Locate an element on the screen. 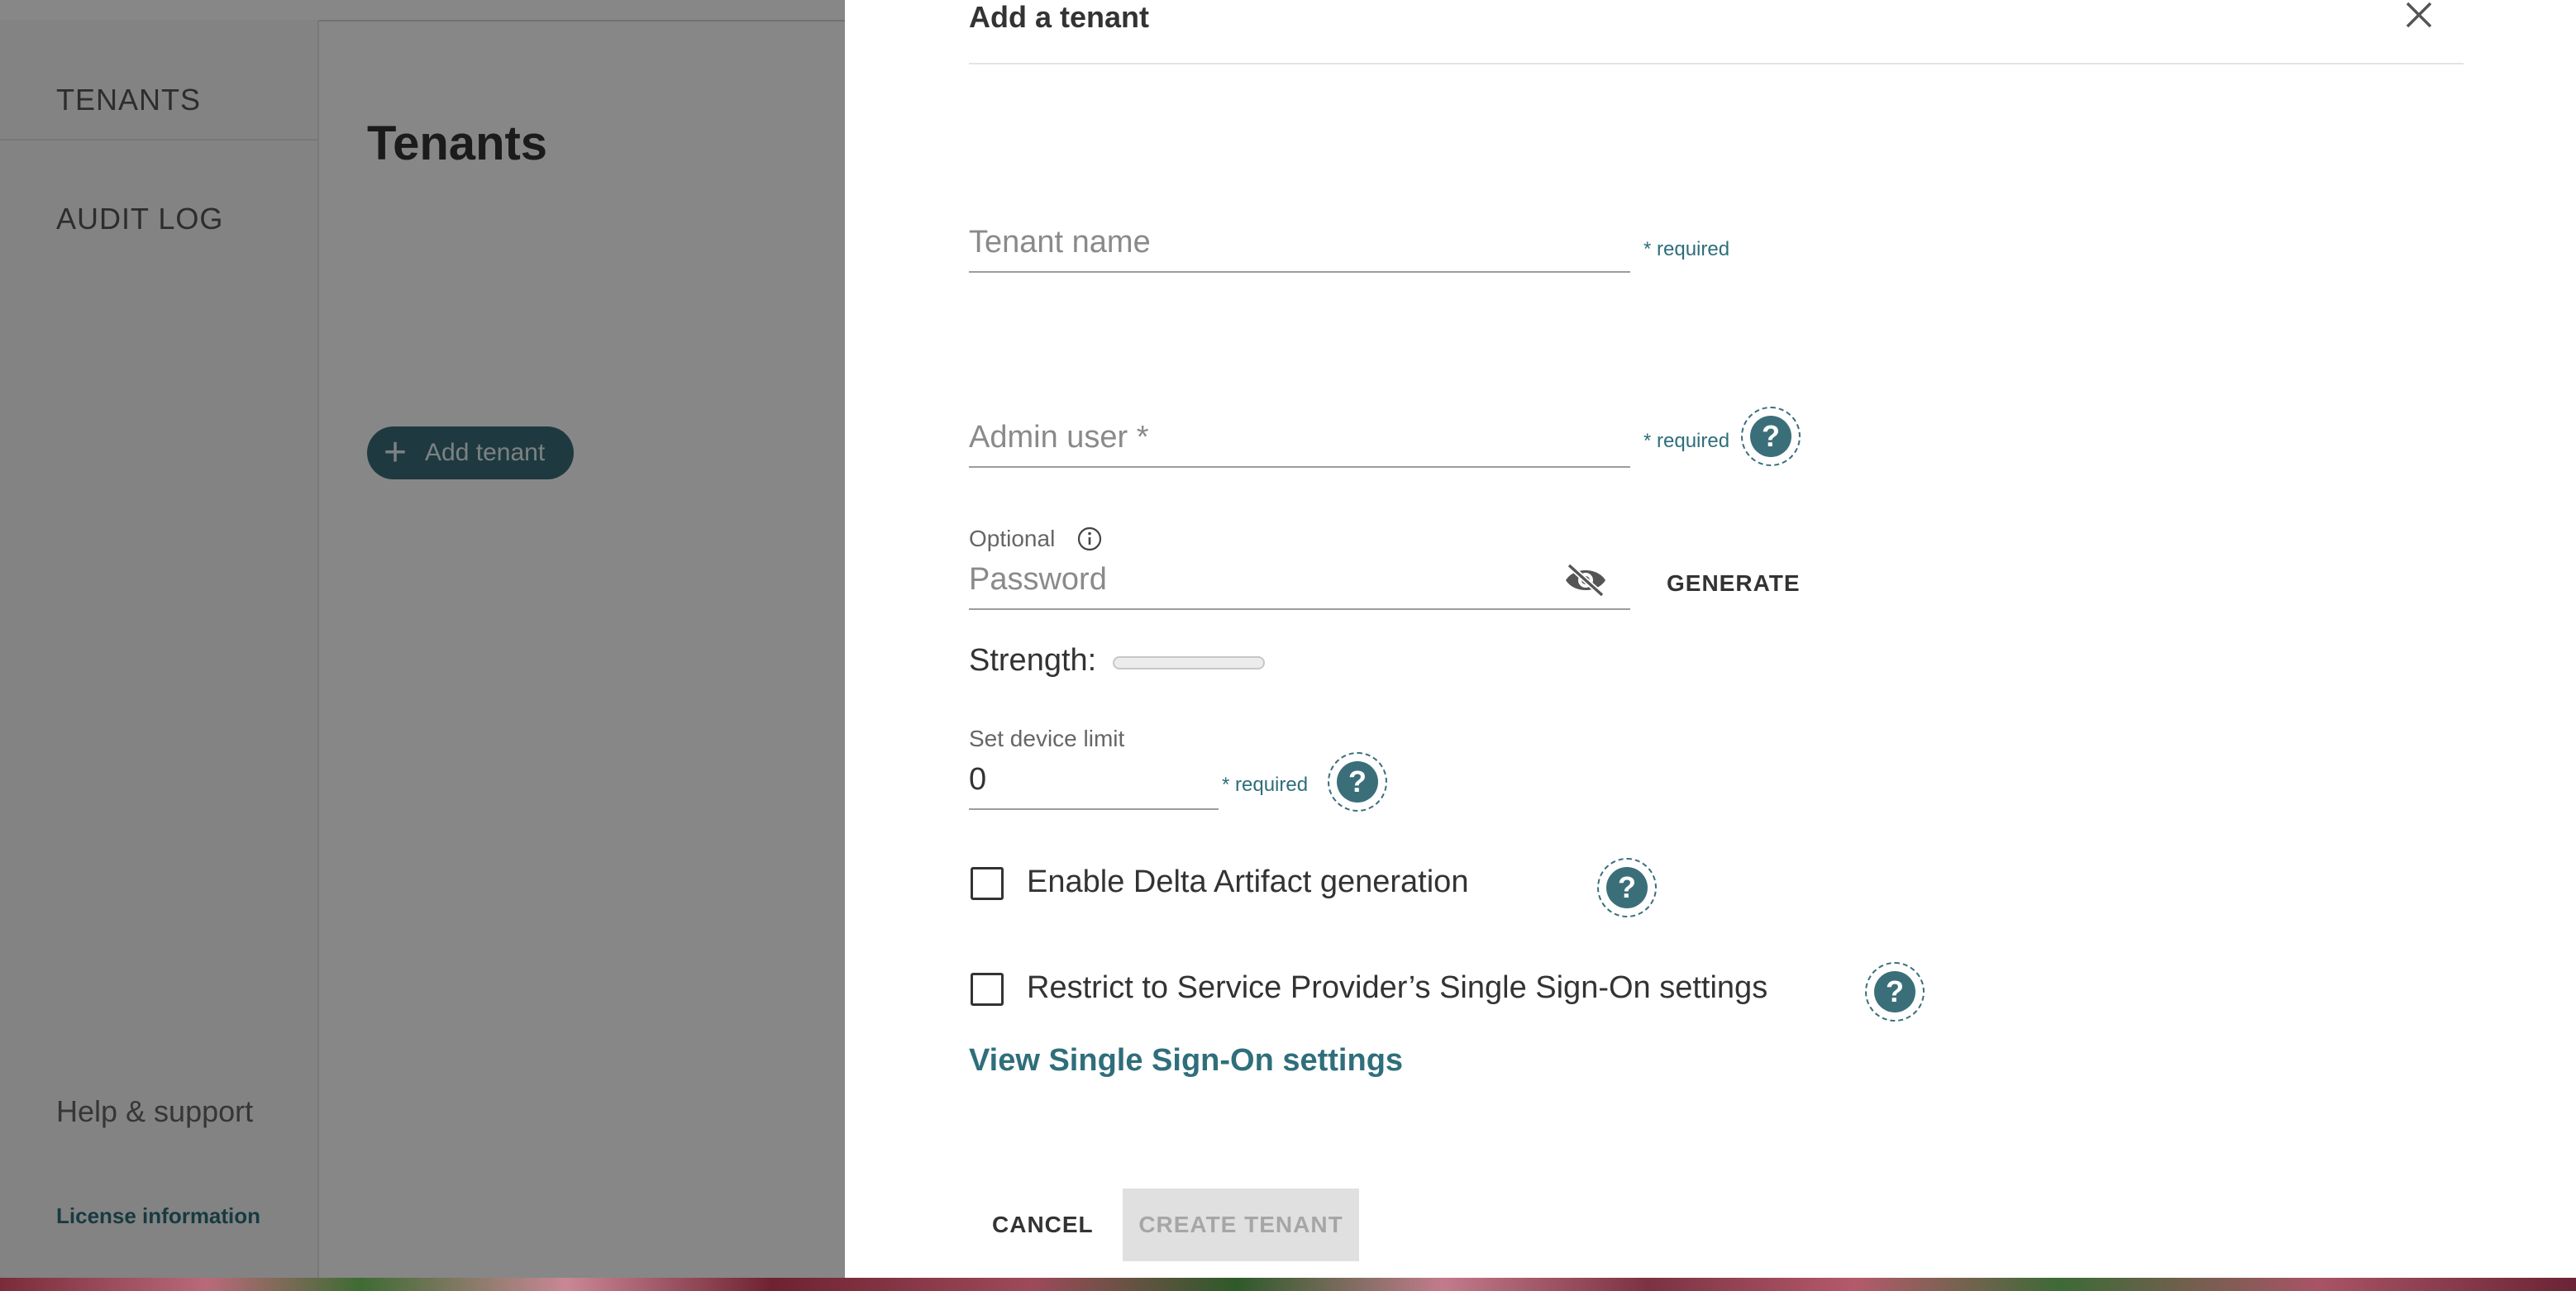 Image resolution: width=2576 pixels, height=1291 pixels. info-icon is located at coordinates (1089, 539).